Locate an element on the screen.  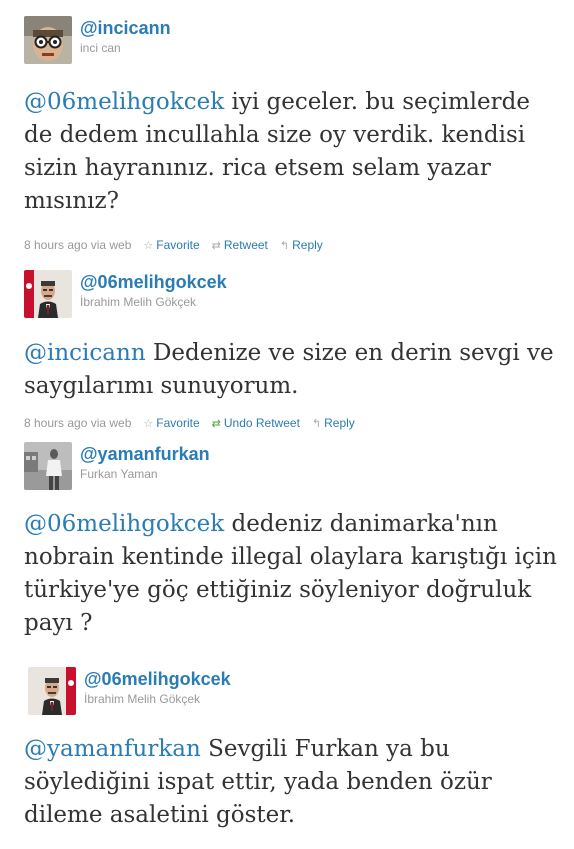
mention-link: @yamanfurkan is located at coordinates (112, 749).